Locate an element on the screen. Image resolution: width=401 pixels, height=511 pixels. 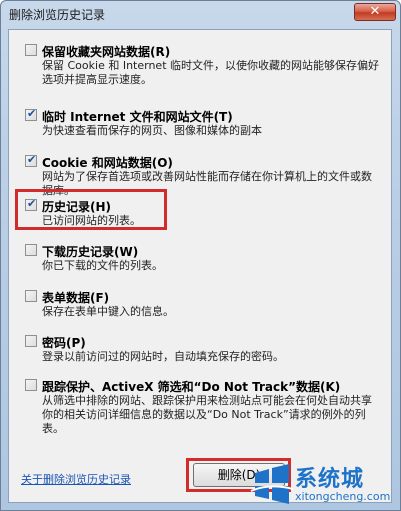
option-download-history: 下载历史记录(W) 你已下载的文件的列表。 is located at coordinates (202, 260).